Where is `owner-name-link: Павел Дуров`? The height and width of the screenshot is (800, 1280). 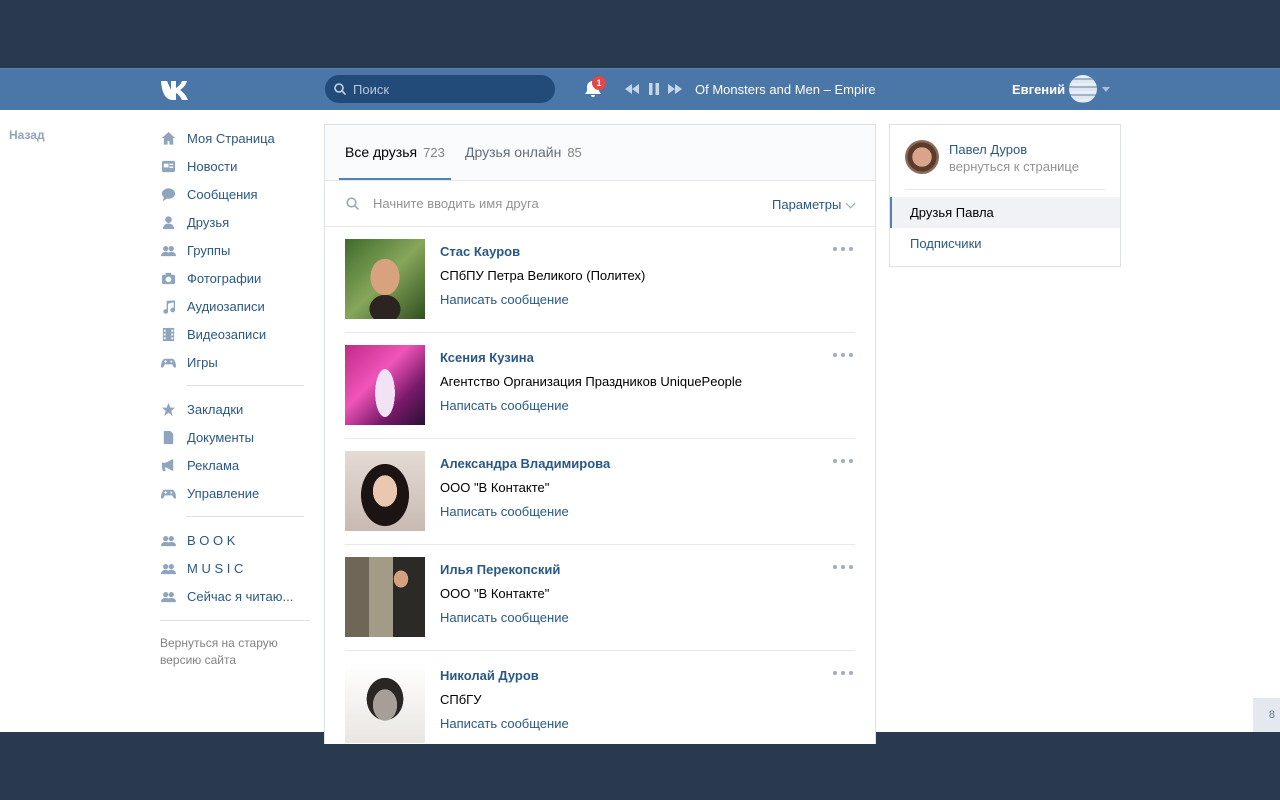 owner-name-link: Павел Дуров is located at coordinates (988, 149).